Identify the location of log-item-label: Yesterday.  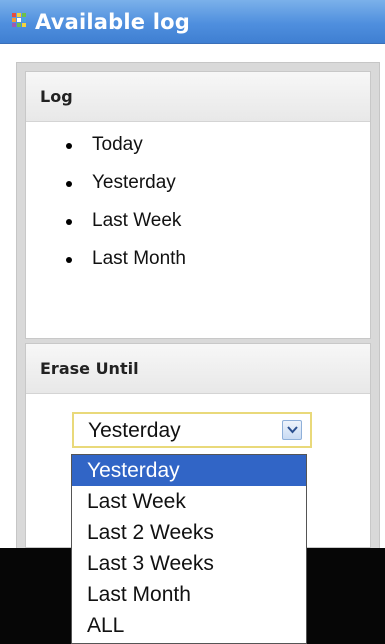
(134, 182).